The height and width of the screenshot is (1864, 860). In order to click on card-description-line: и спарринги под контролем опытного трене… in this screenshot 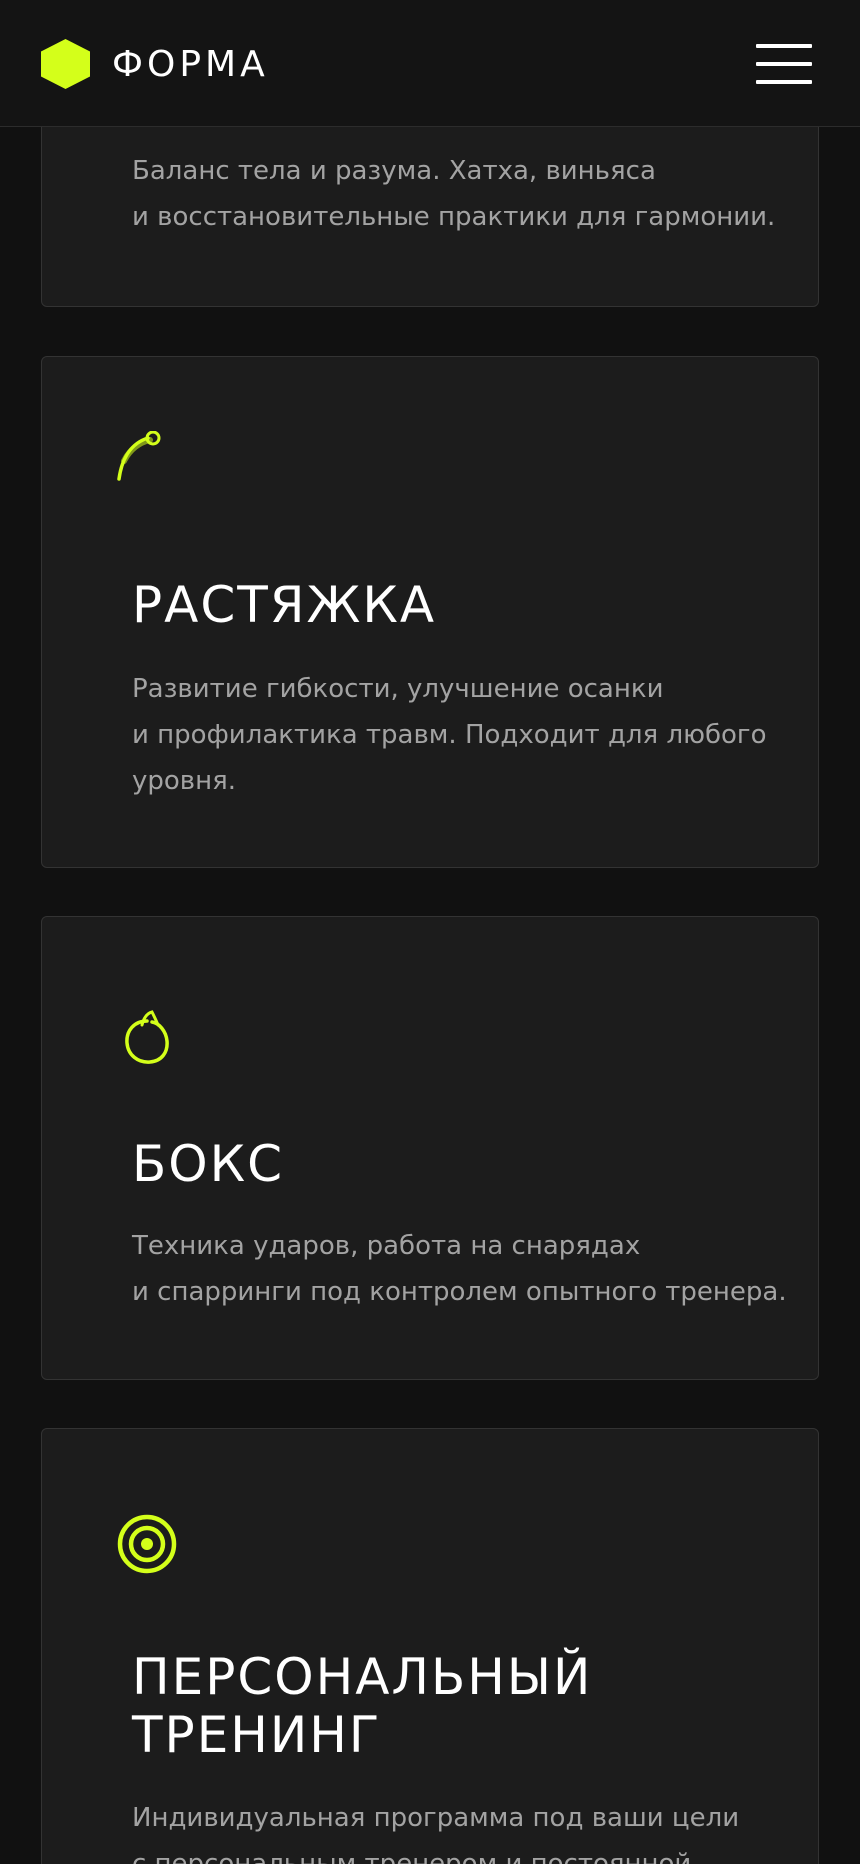, I will do `click(459, 1292)`.